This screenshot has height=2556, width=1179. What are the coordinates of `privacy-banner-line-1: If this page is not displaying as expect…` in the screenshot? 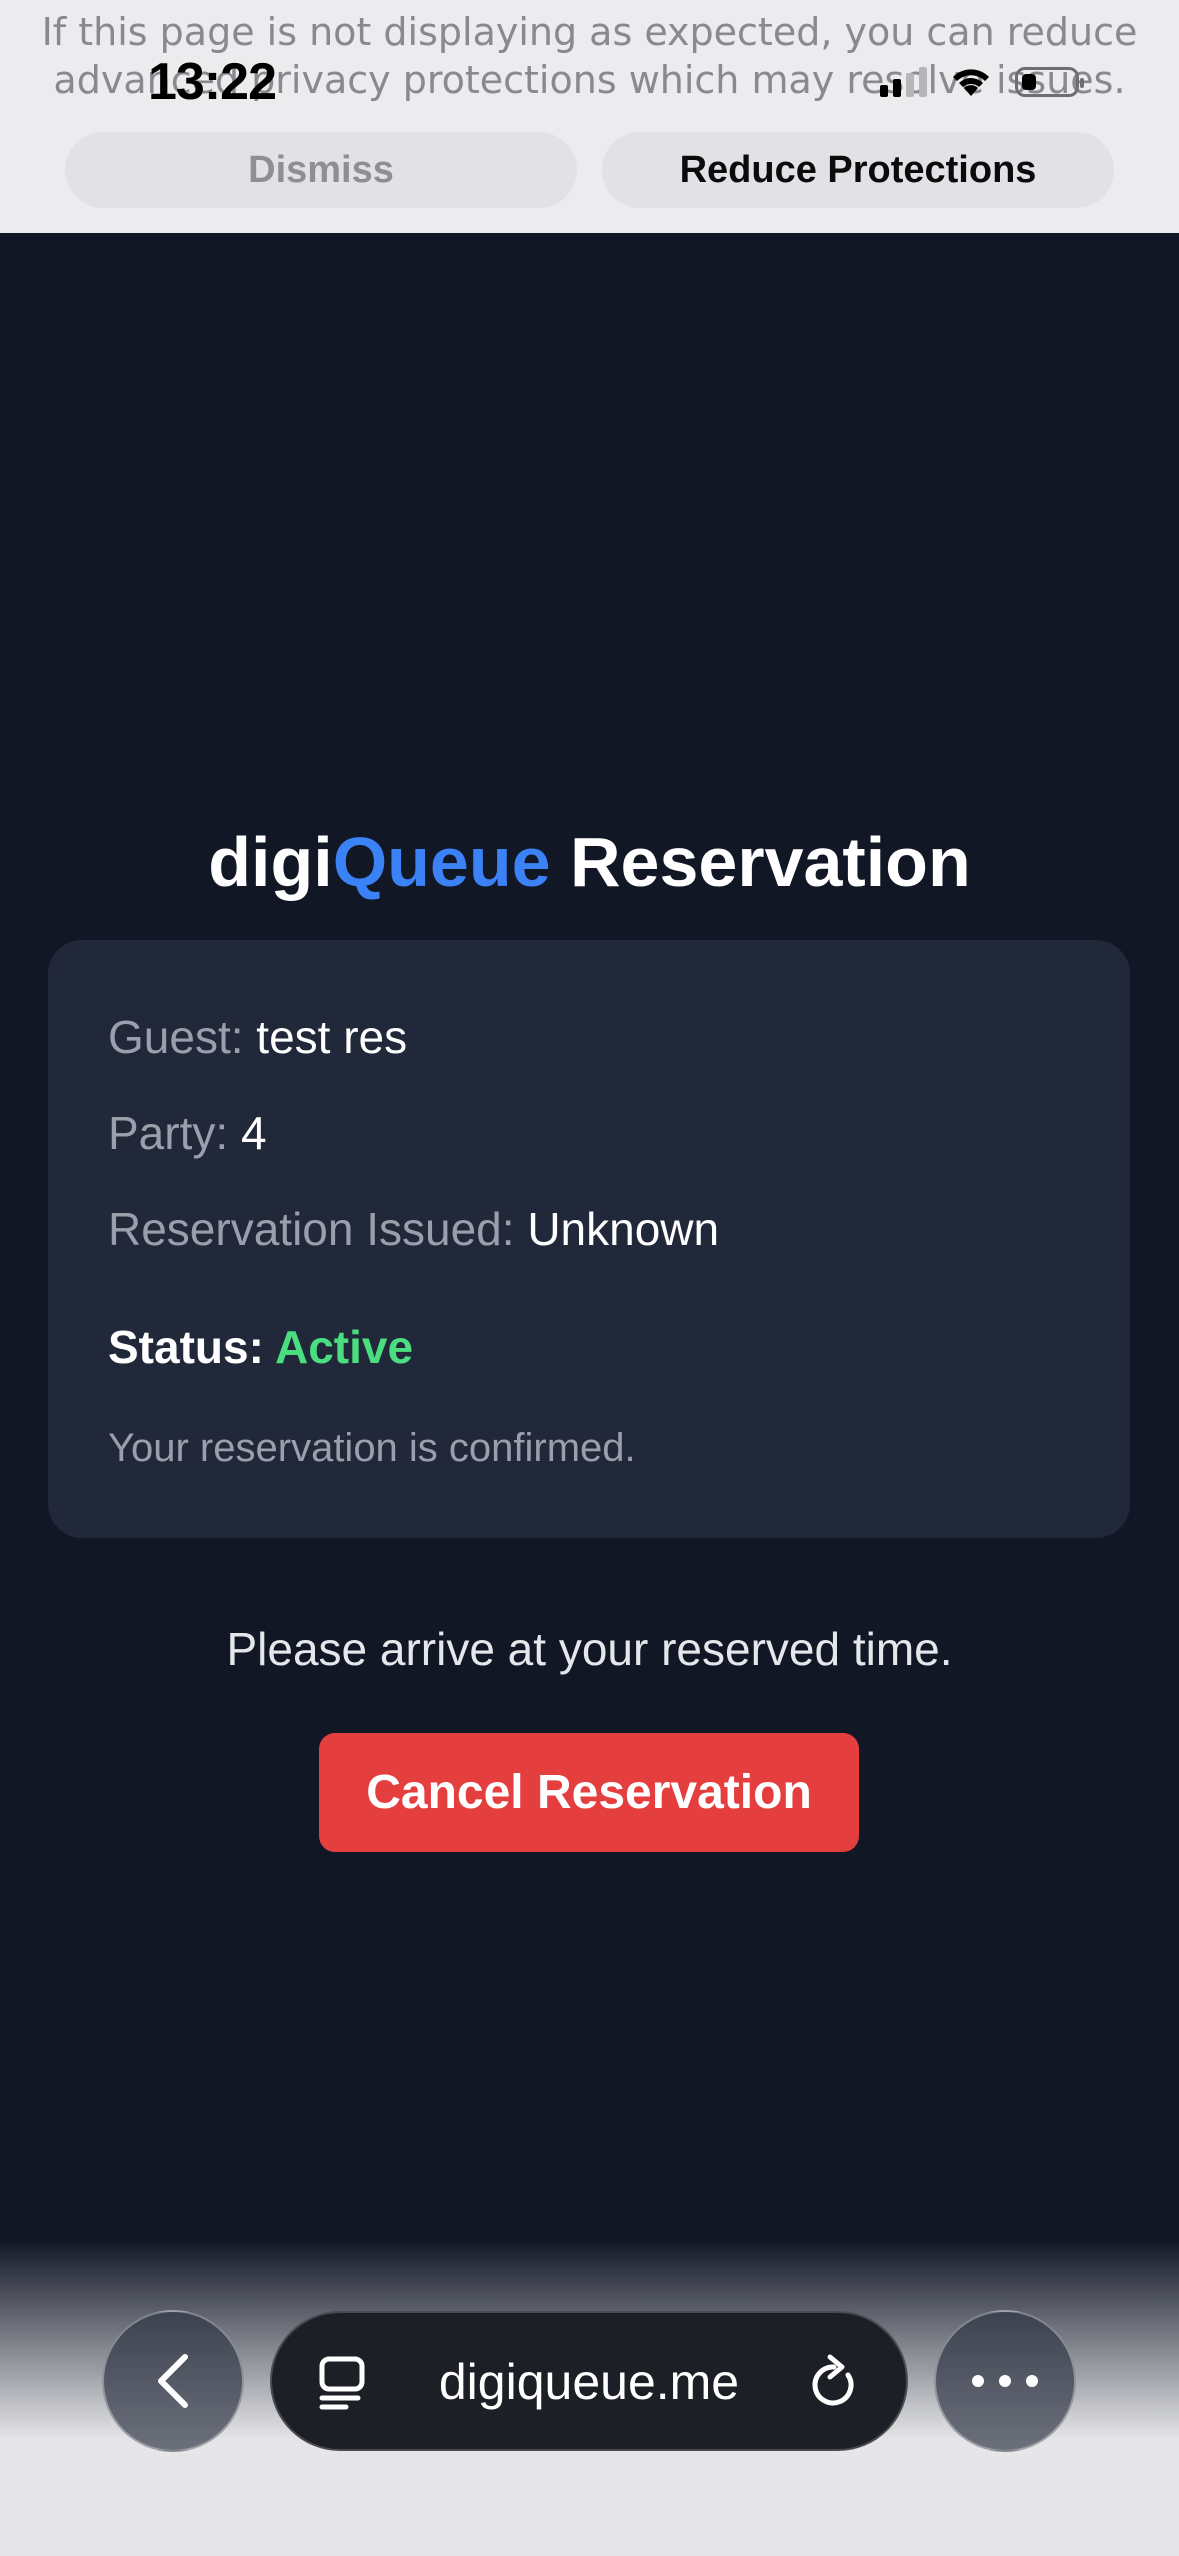 It's located at (589, 32).